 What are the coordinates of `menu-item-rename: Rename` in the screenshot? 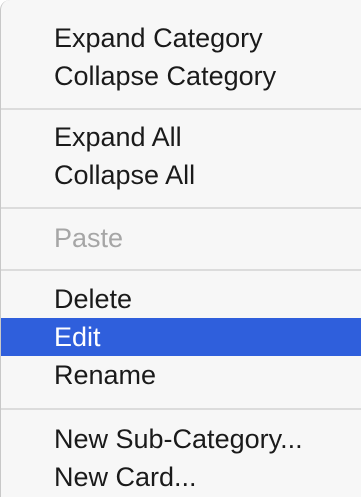 It's located at (181, 375).